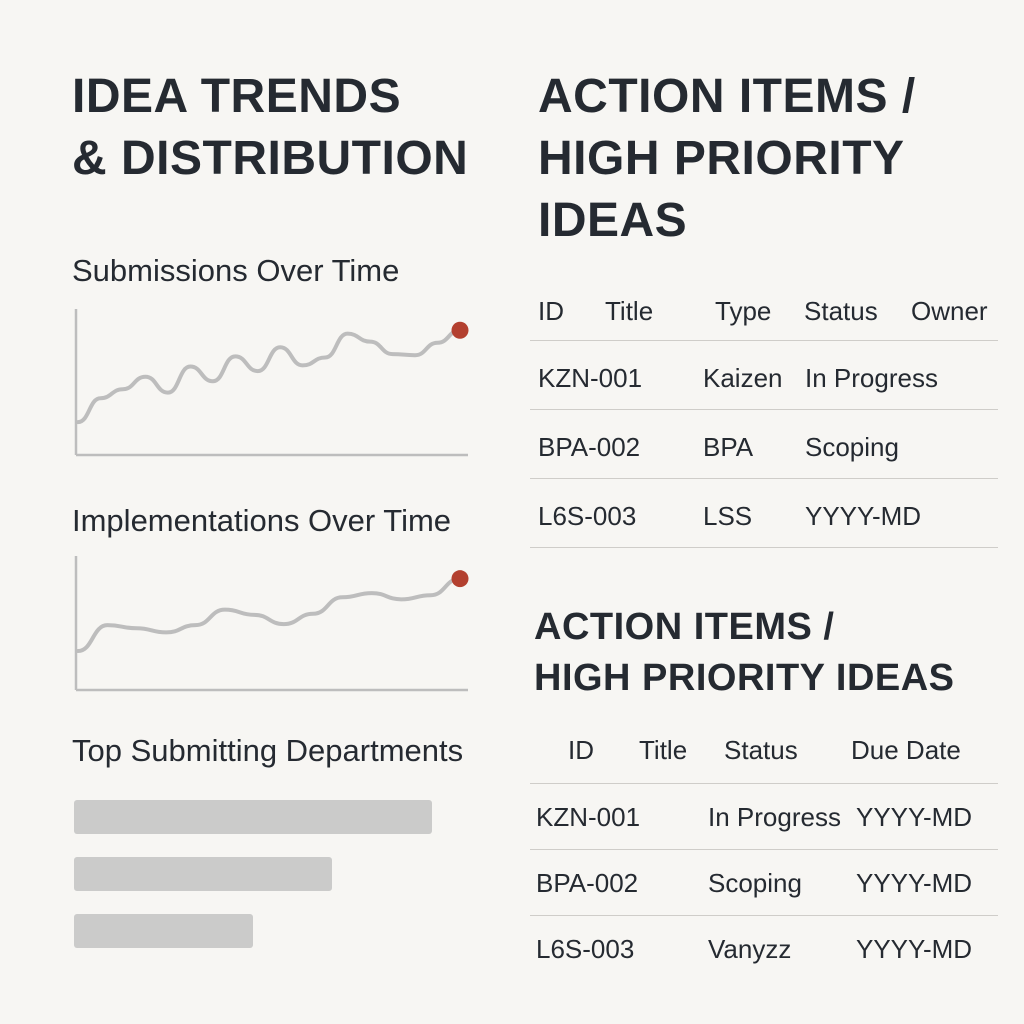 The height and width of the screenshot is (1024, 1024). Describe the element at coordinates (743, 378) in the screenshot. I see `cell-type: Kaizen` at that location.